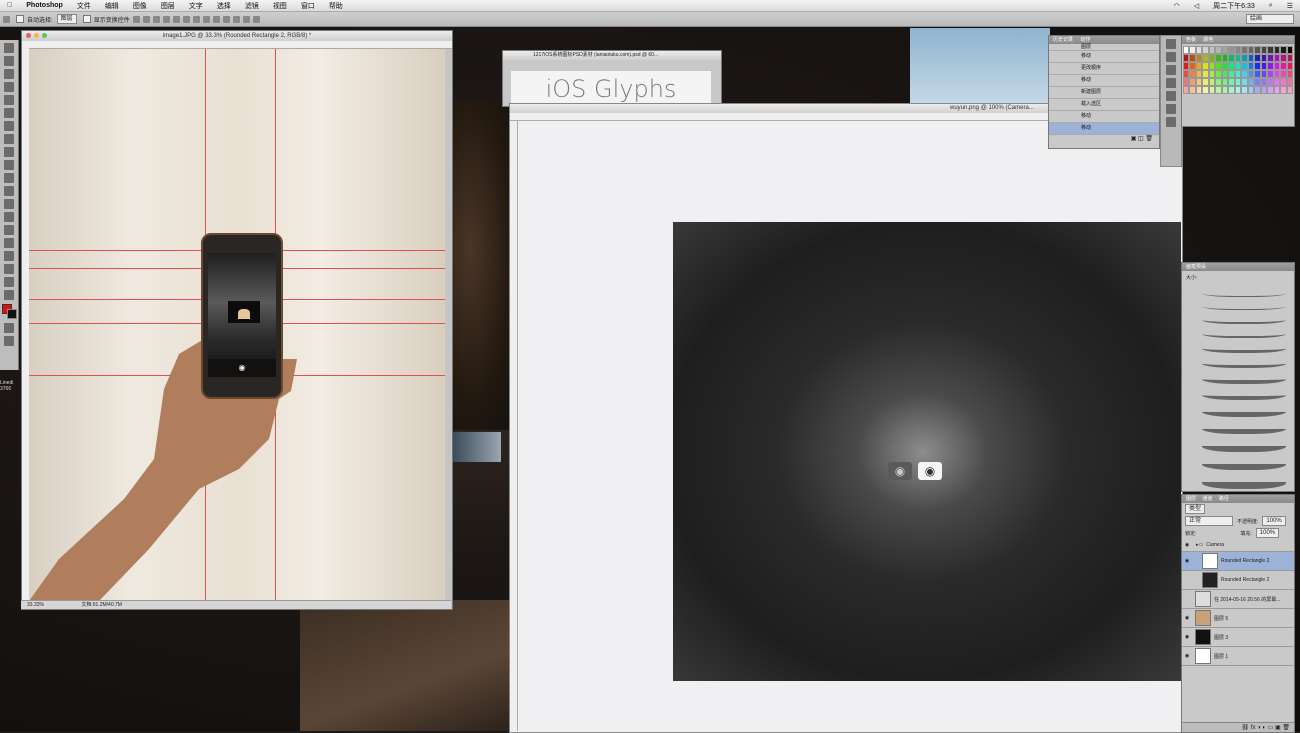 The width and height of the screenshot is (1300, 733). I want to click on quick-select-tool-icon, so click(9, 87).